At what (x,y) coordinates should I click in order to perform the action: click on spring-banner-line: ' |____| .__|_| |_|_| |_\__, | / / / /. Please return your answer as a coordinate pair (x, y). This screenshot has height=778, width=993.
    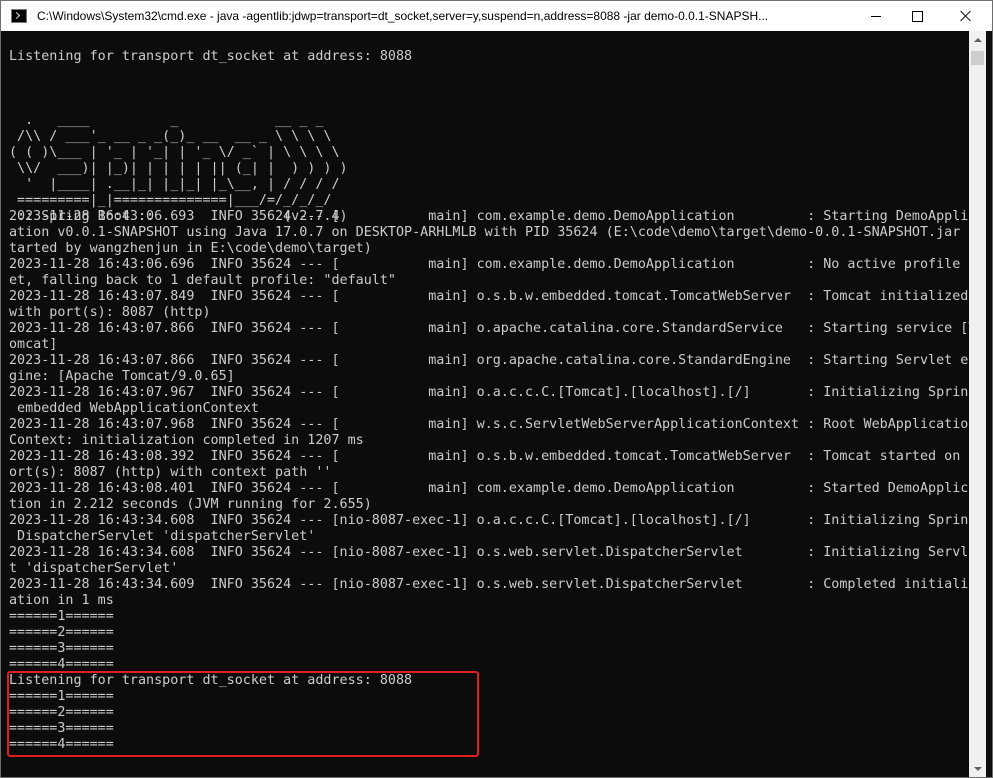
    Looking at the image, I should click on (174, 184).